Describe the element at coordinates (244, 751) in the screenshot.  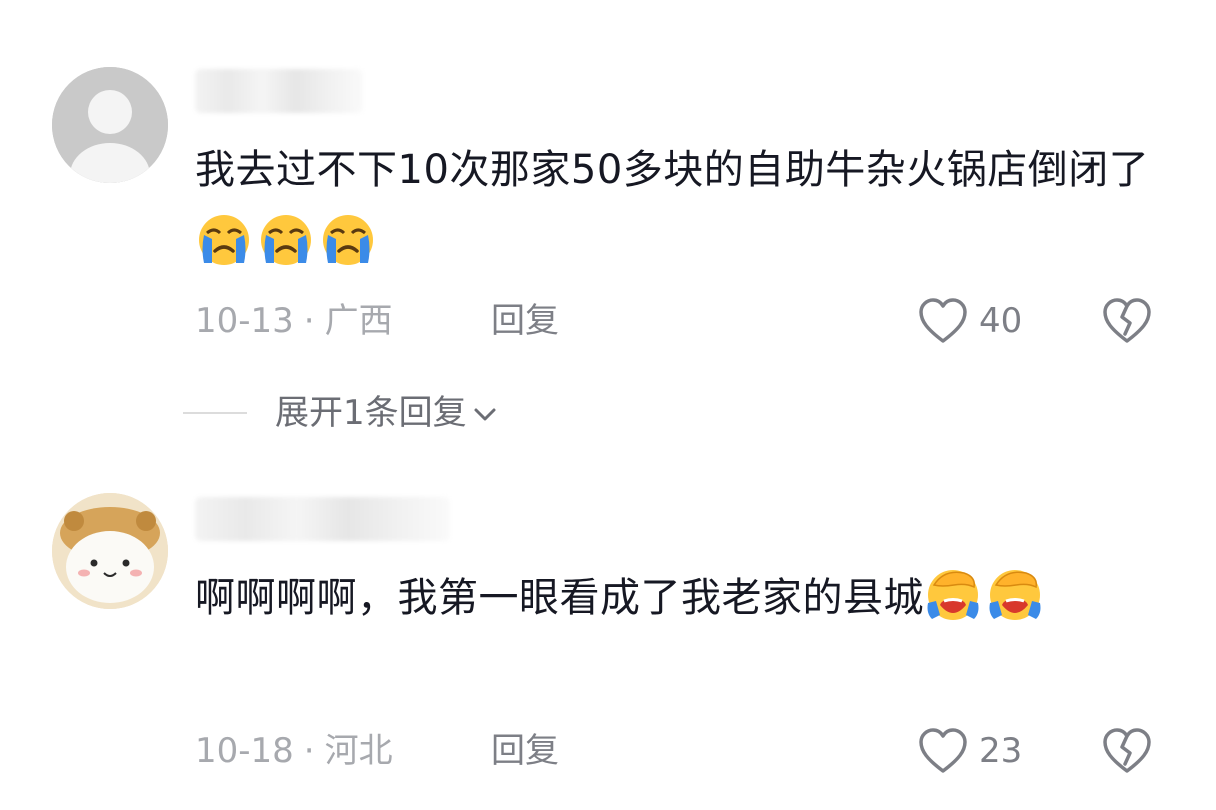
I see `comment-date: 10-18` at that location.